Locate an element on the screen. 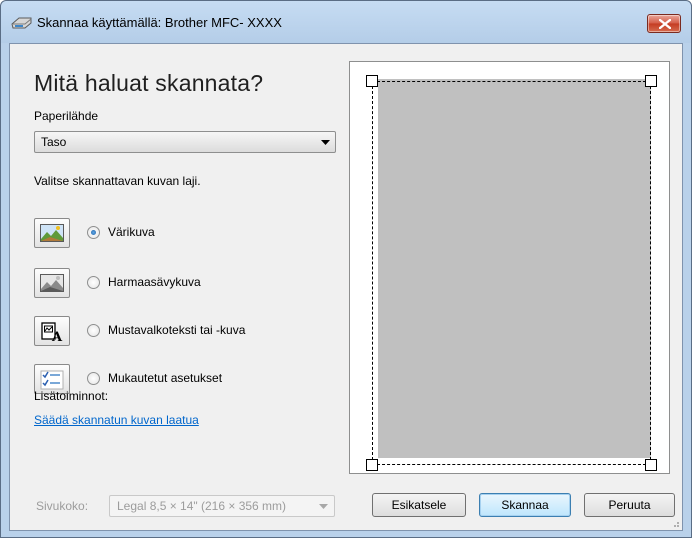  close-icon is located at coordinates (665, 24).